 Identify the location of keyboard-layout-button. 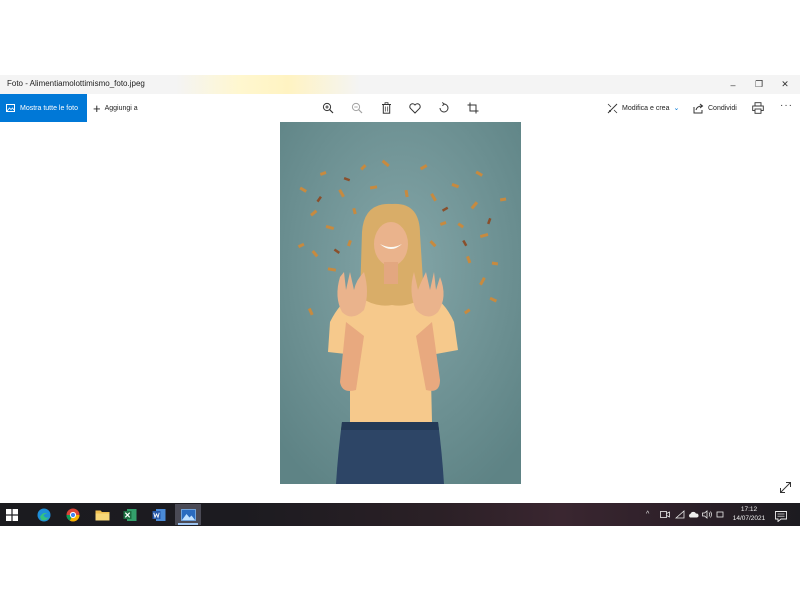
(720, 514).